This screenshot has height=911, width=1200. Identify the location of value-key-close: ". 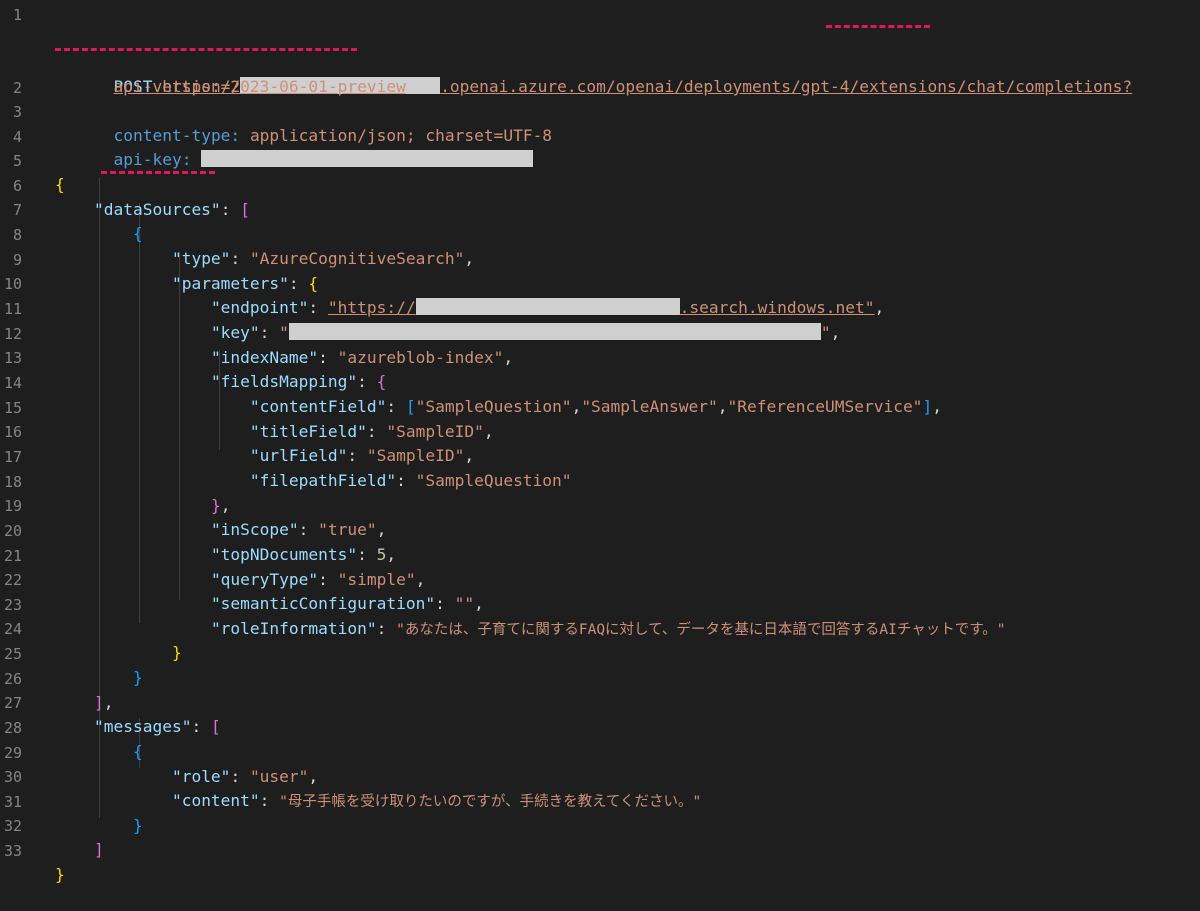
(825, 332).